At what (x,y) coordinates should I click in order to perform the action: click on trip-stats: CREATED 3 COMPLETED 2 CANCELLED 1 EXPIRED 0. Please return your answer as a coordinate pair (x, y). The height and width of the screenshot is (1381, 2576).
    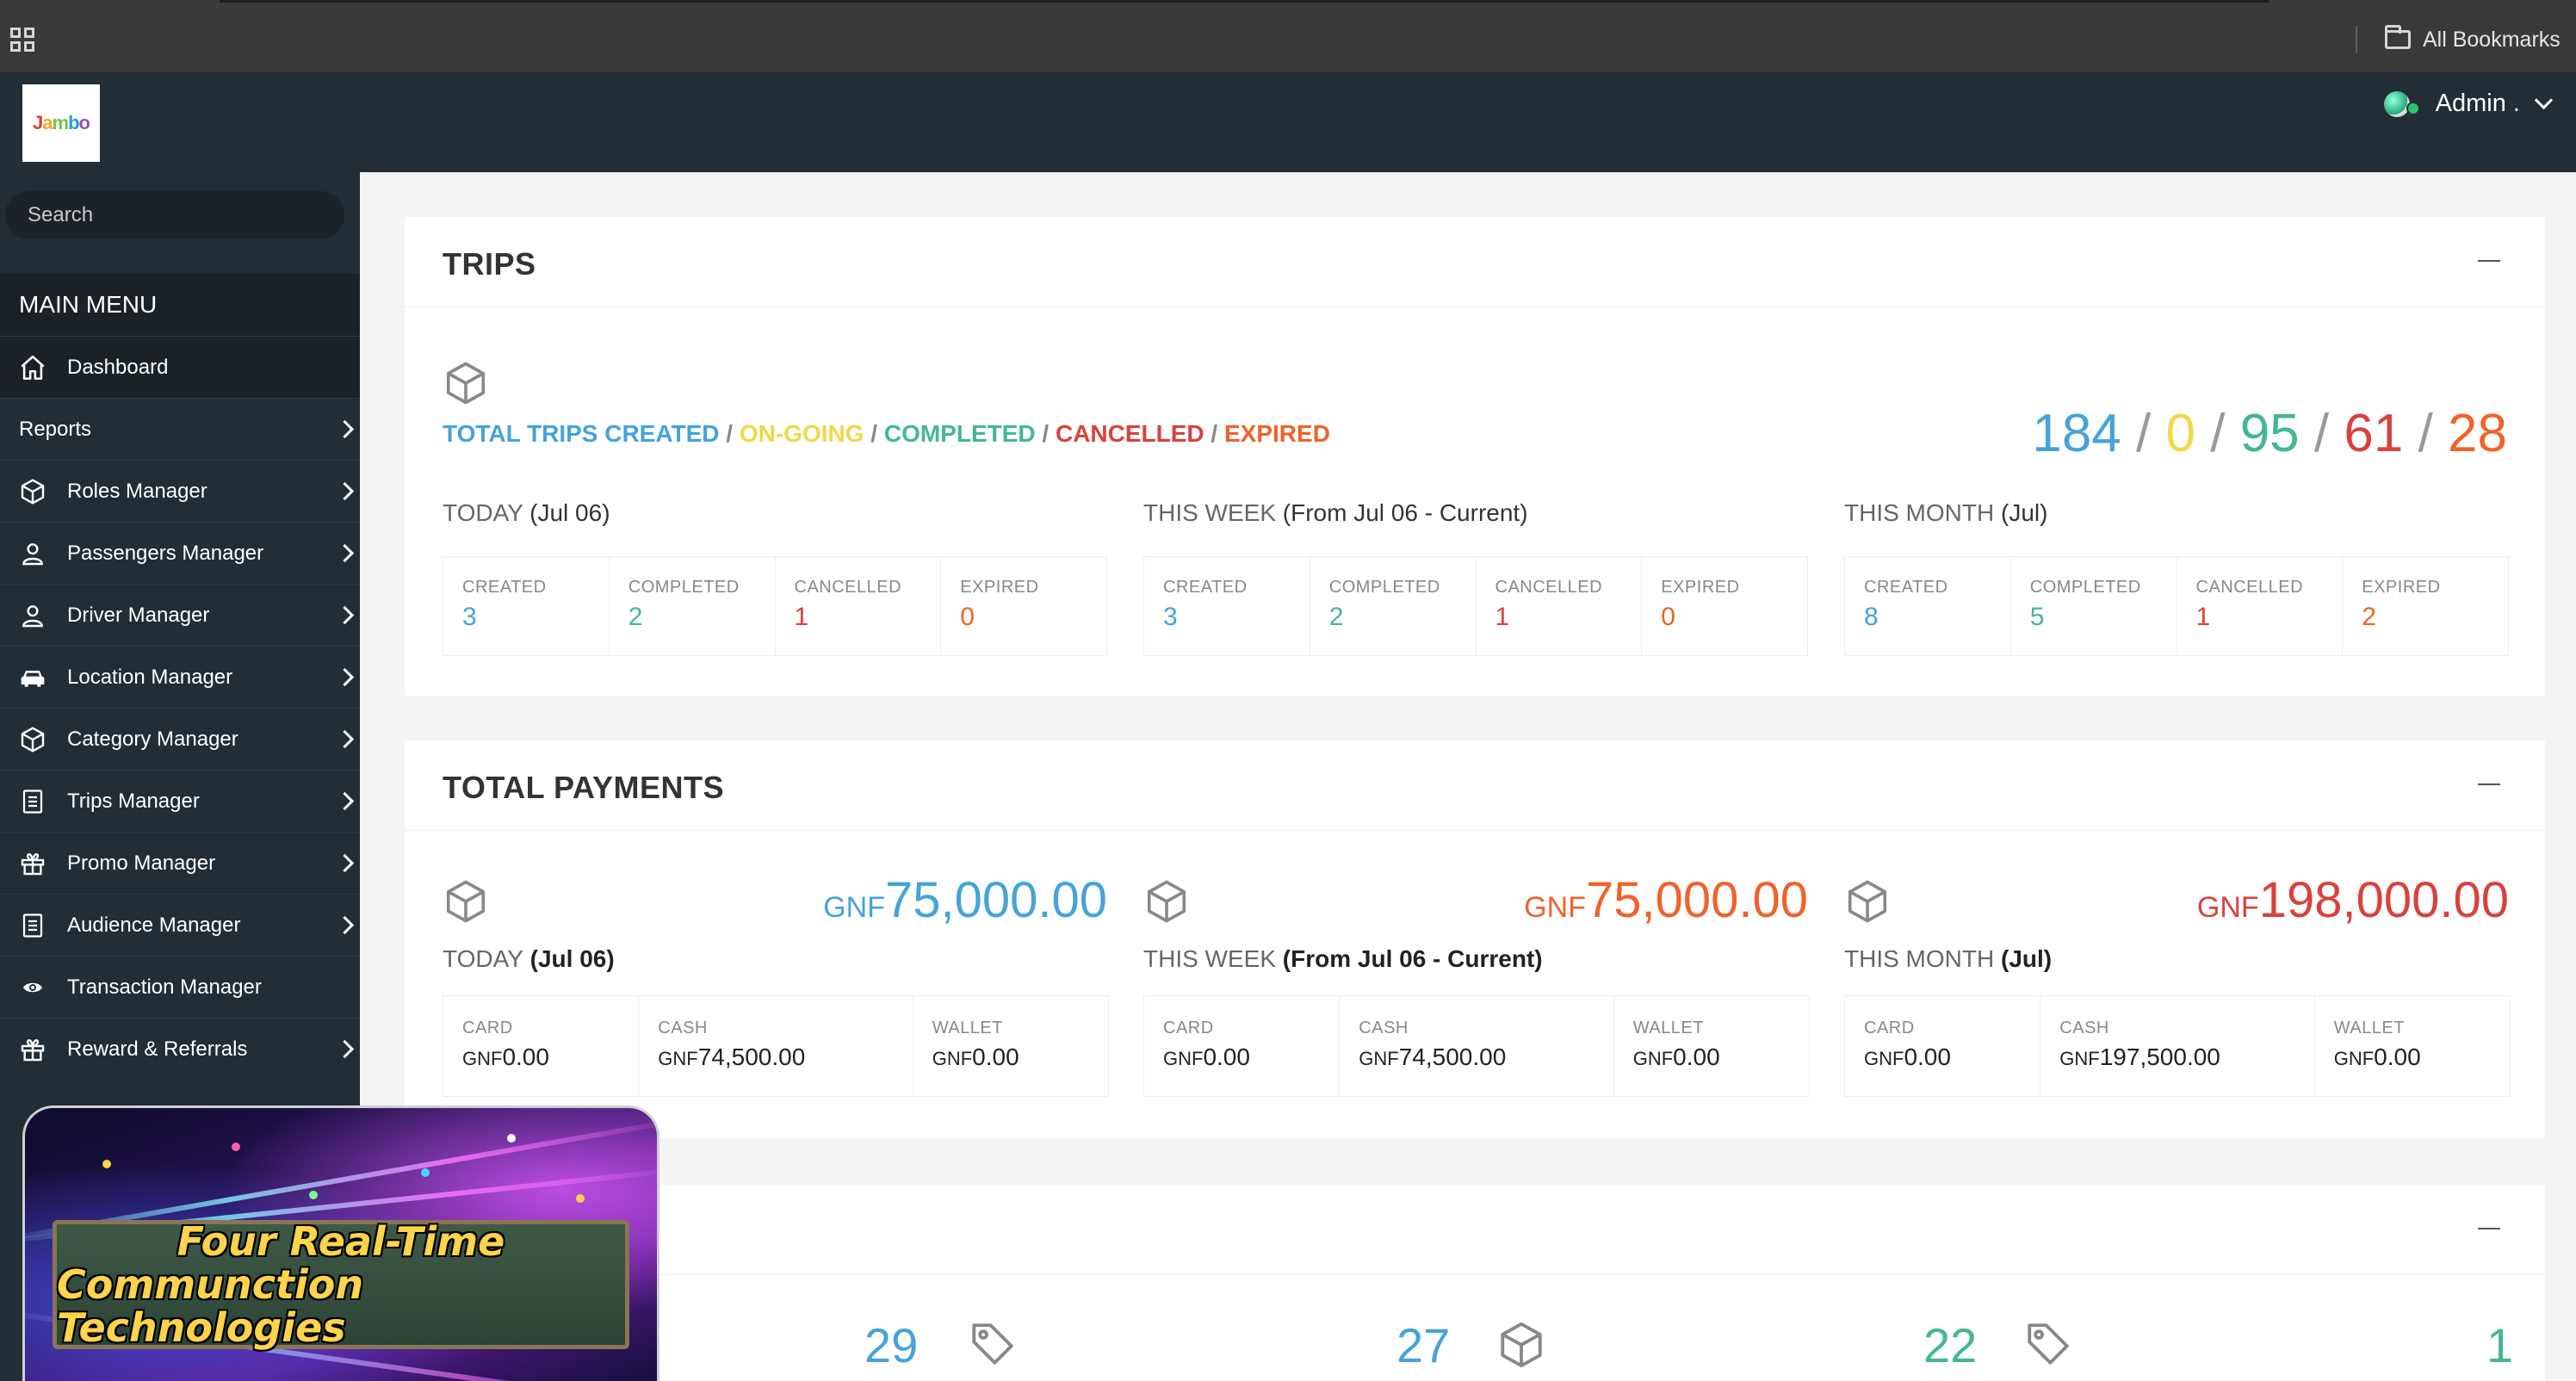
    Looking at the image, I should click on (1476, 606).